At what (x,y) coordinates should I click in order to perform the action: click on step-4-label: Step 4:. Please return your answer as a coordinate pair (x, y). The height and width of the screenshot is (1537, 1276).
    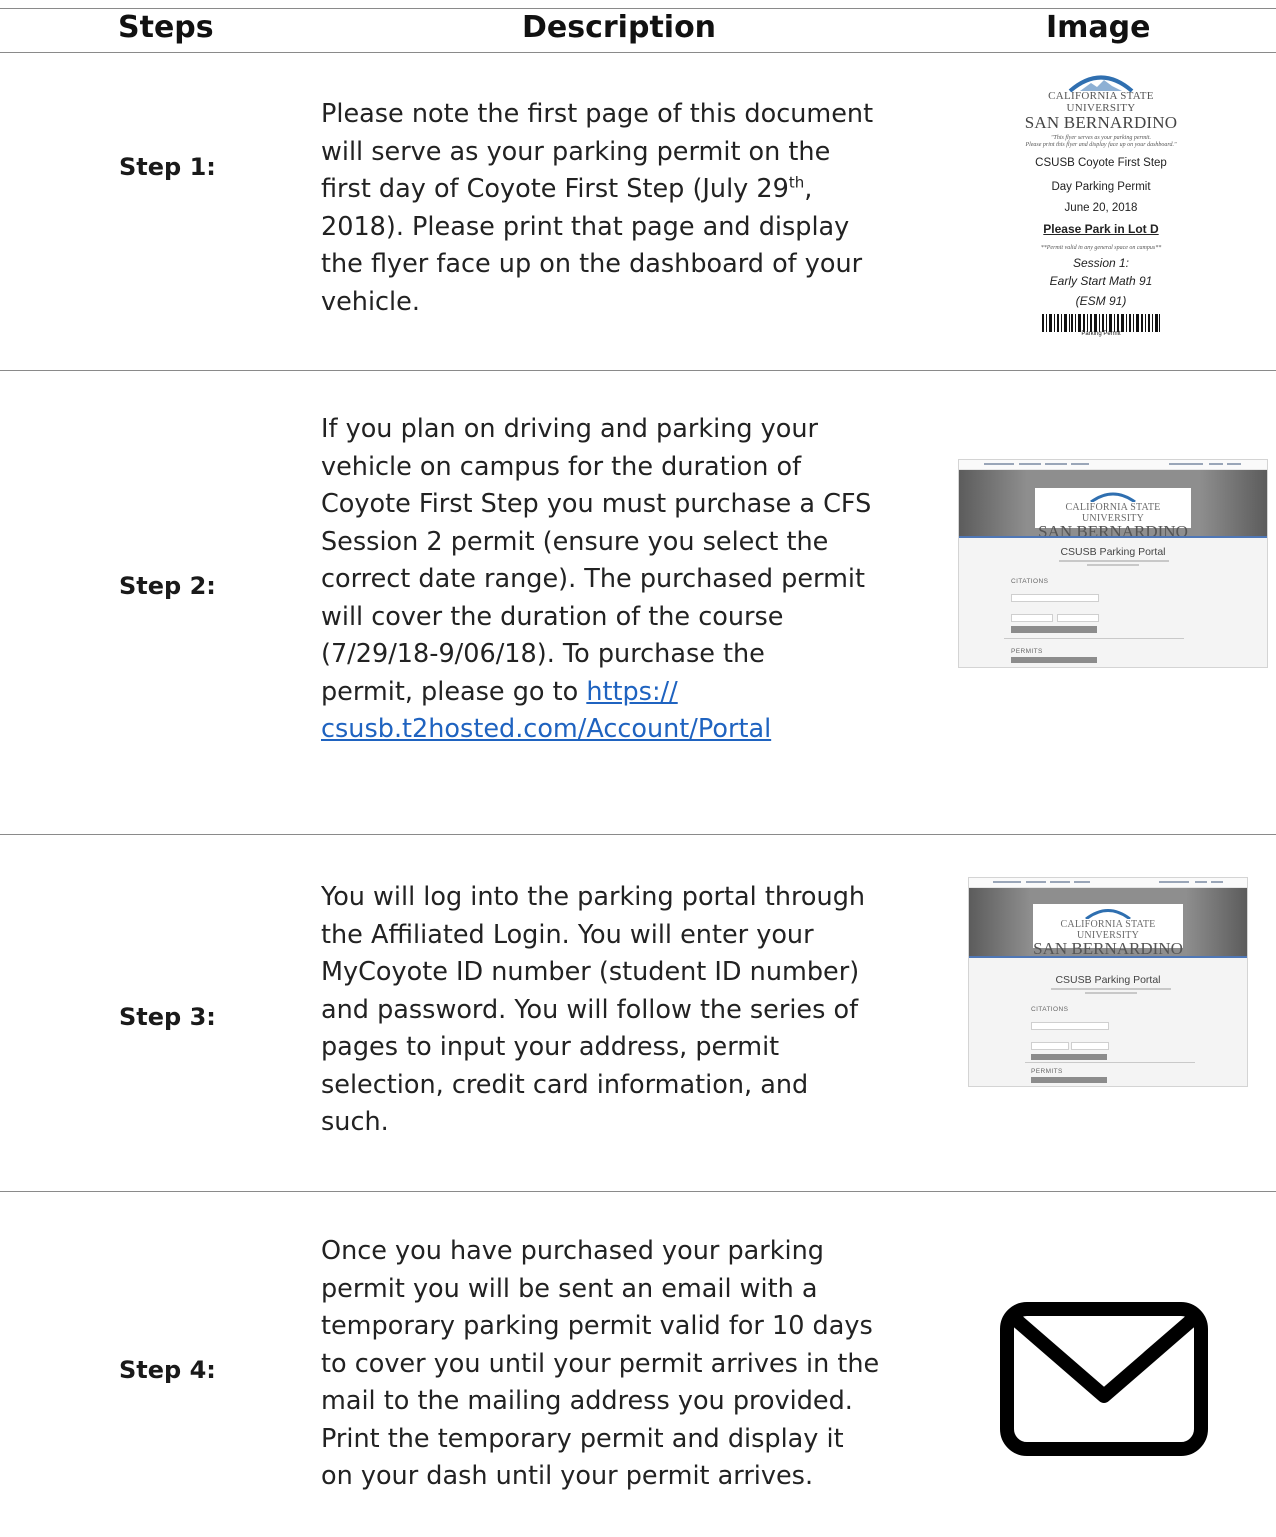
    Looking at the image, I should click on (167, 1370).